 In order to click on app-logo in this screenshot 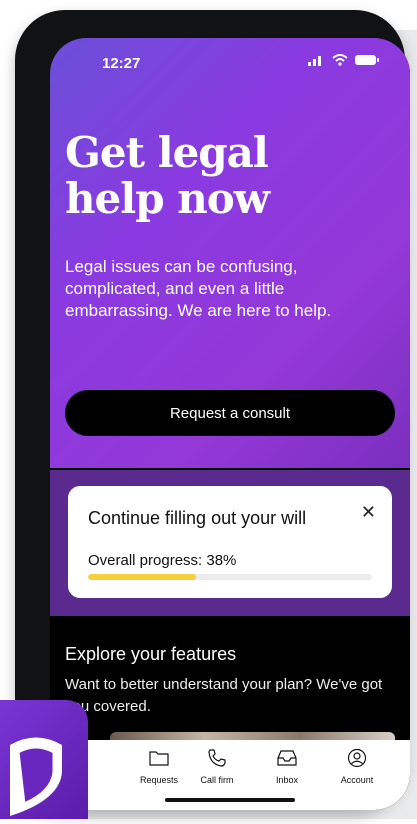, I will do `click(44, 759)`.